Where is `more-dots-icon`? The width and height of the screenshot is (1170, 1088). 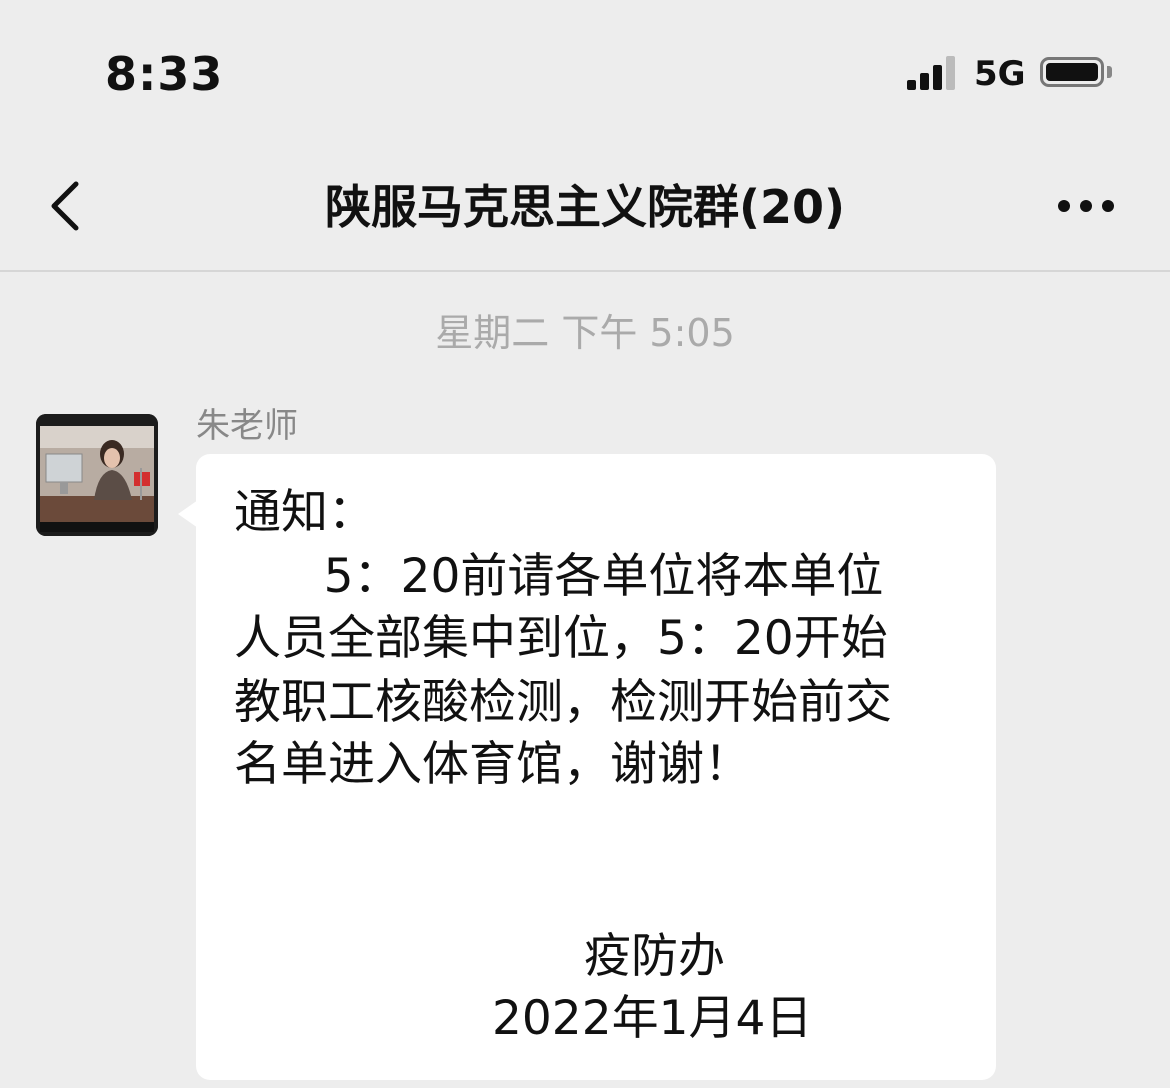 more-dots-icon is located at coordinates (1086, 206).